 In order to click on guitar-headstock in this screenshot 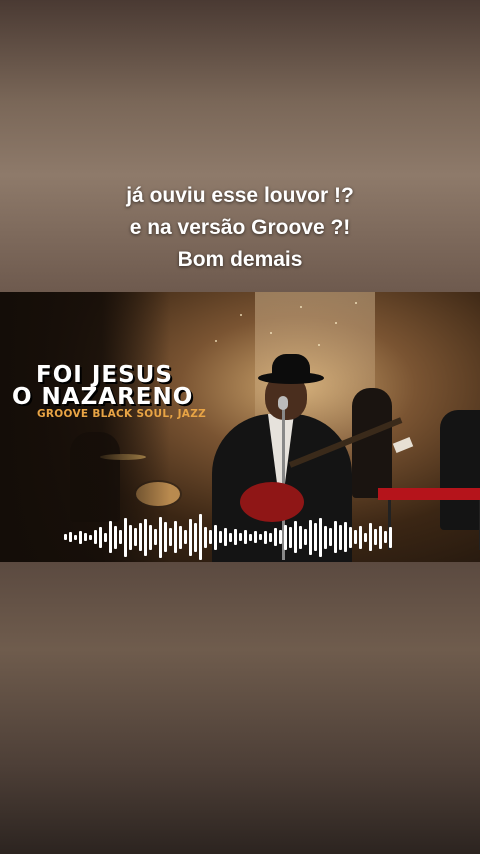, I will do `click(403, 445)`.